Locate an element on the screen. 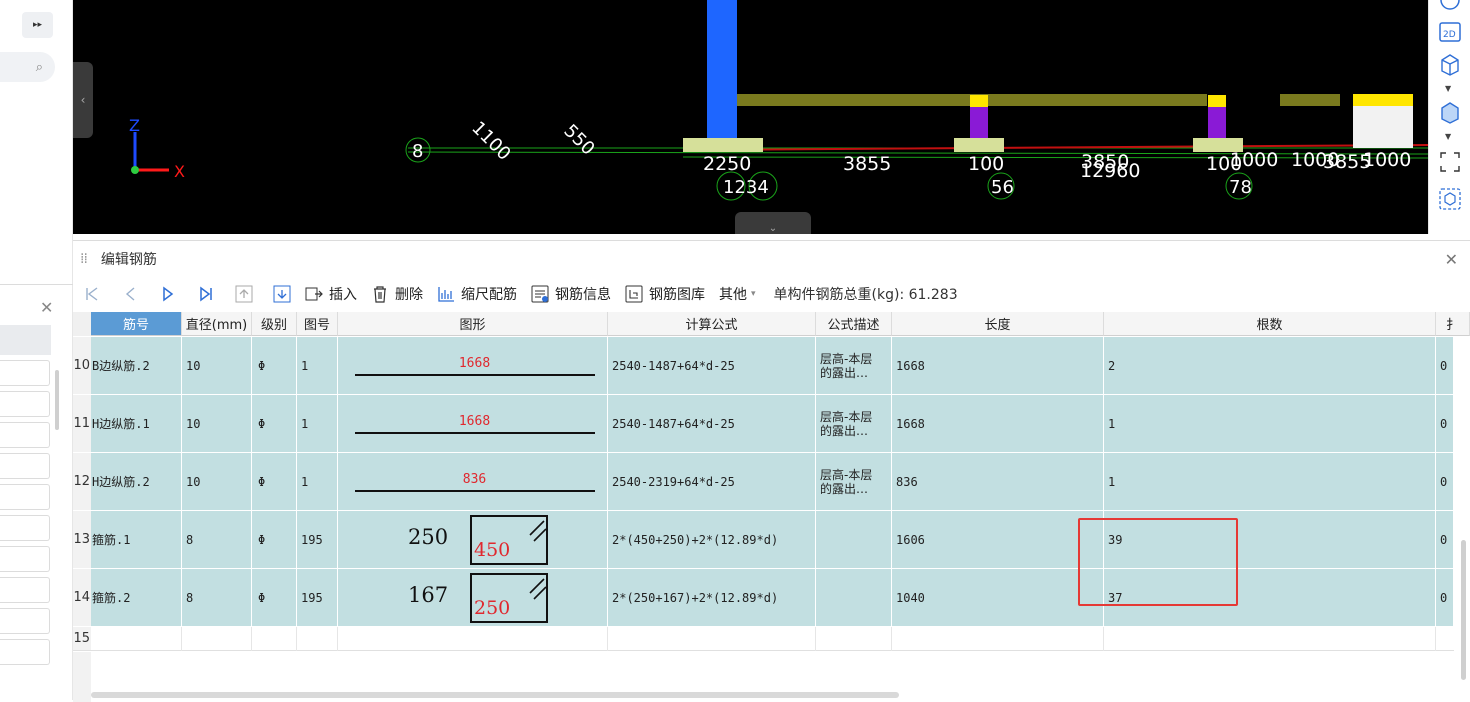 This screenshot has height=702, width=1470. horizontal-scrollbar is located at coordinates (495, 695).